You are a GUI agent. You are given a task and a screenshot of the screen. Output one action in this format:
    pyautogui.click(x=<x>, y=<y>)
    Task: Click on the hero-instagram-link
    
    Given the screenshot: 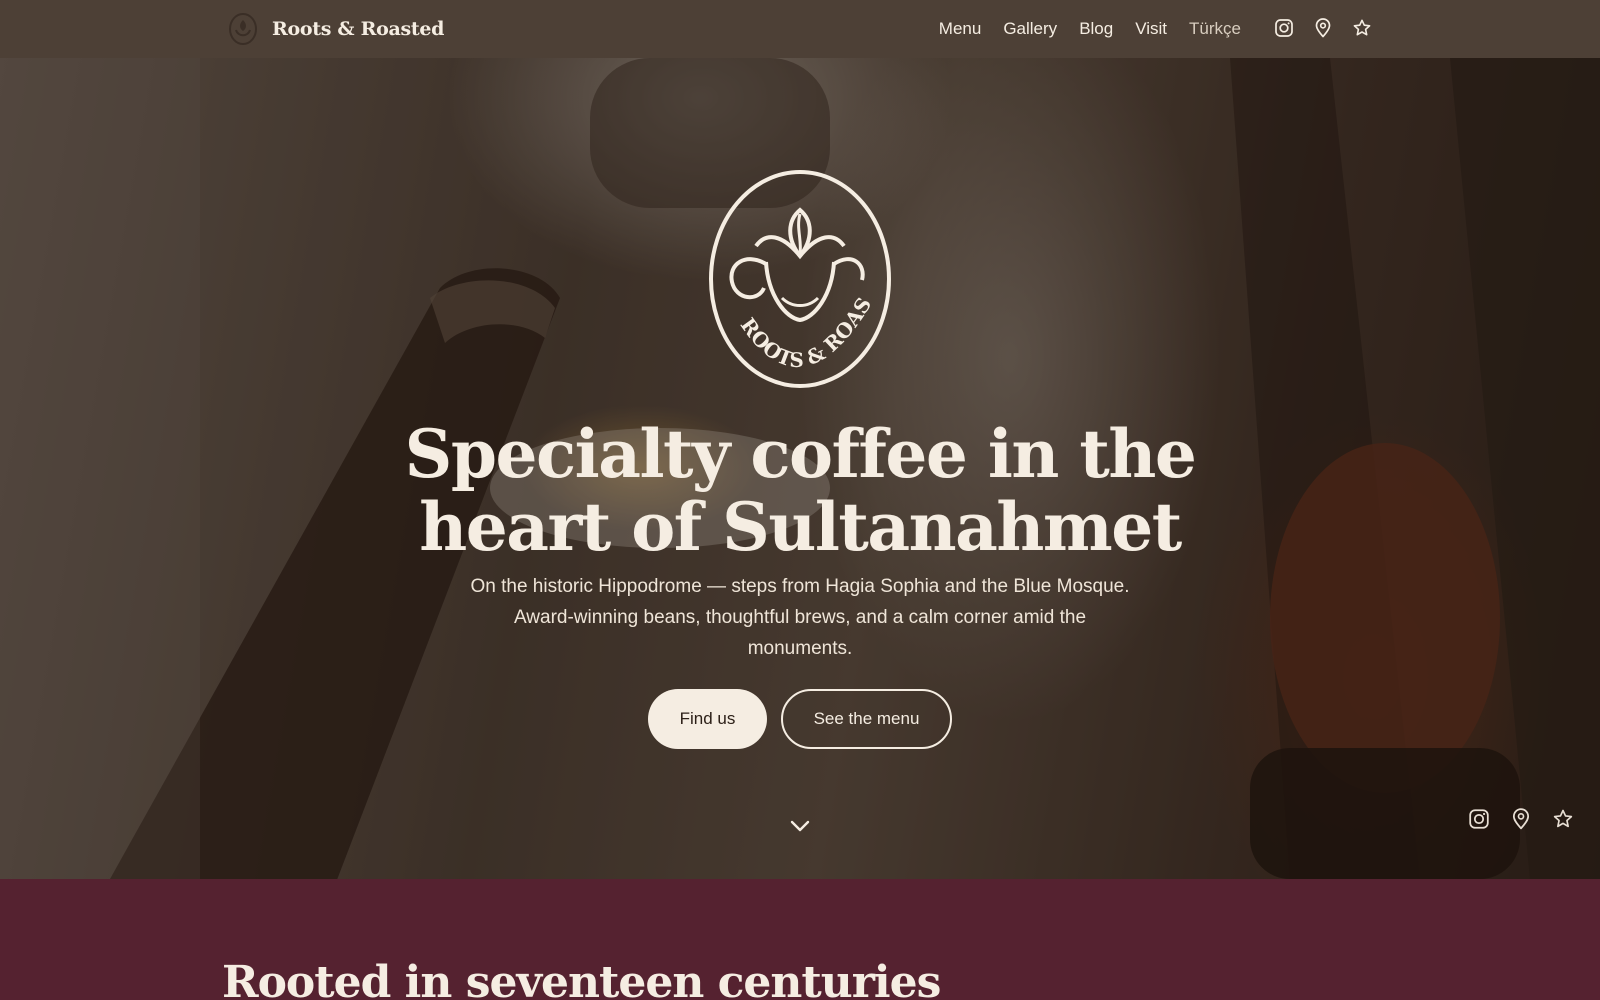 What is the action you would take?
    pyautogui.click(x=1479, y=819)
    